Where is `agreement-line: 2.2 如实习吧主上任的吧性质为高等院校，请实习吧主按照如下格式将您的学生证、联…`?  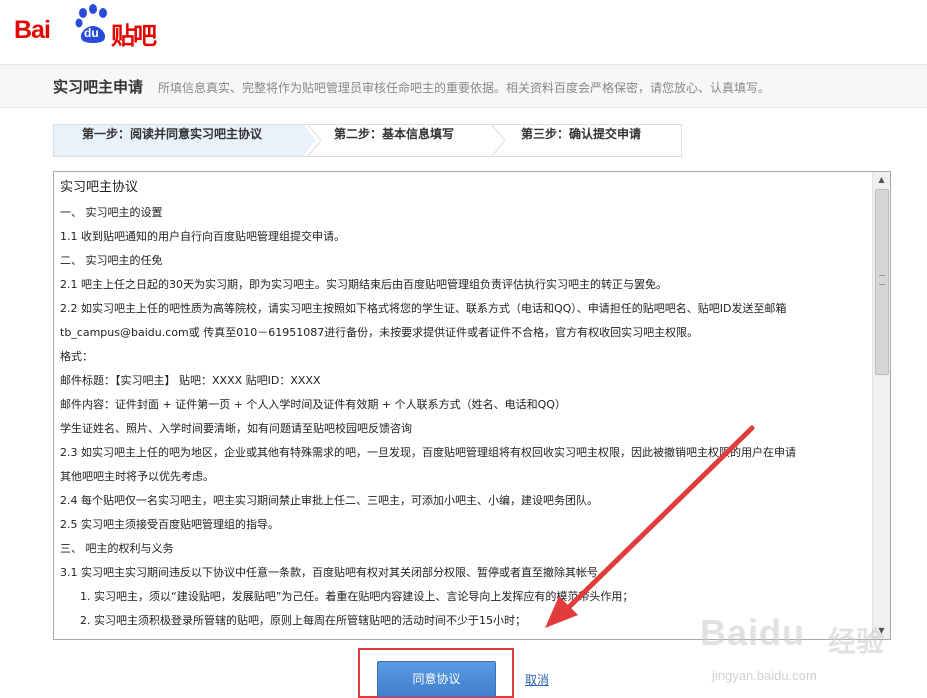
agreement-line: 2.2 如实习吧主上任的吧性质为高等院校，请实习吧主按照如下格式将您的学生证、联… is located at coordinates (423, 308).